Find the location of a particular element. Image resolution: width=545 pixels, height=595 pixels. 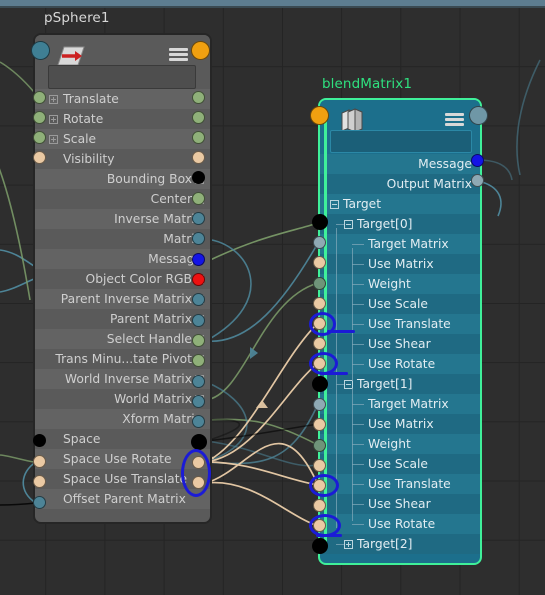

attr-row-object-color-rgb: Object Color RGB is located at coordinates (122, 279).